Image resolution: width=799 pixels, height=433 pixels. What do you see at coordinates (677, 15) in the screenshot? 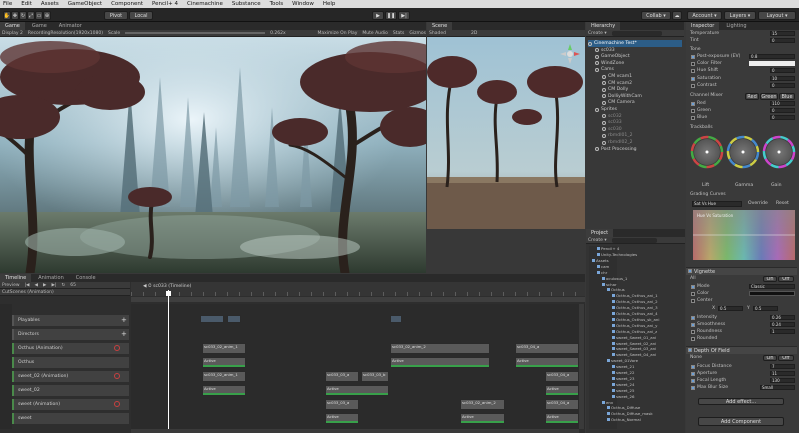
I see `cloud-button: ☁` at bounding box center [677, 15].